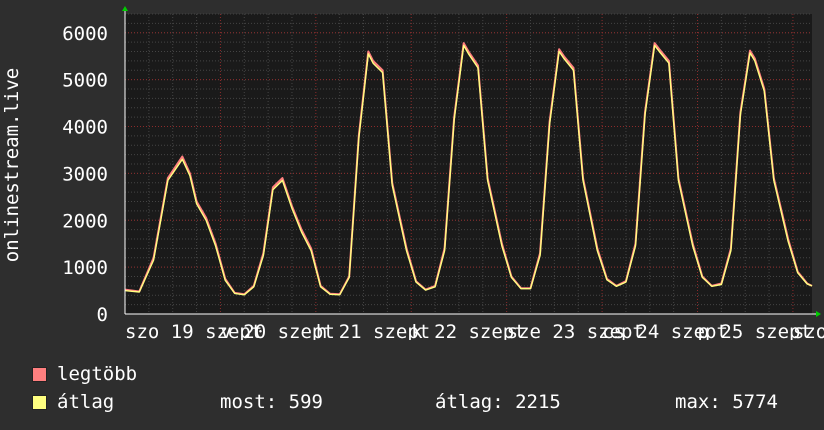  What do you see at coordinates (85, 128) in the screenshot?
I see `y-tick-label: 4000` at bounding box center [85, 128].